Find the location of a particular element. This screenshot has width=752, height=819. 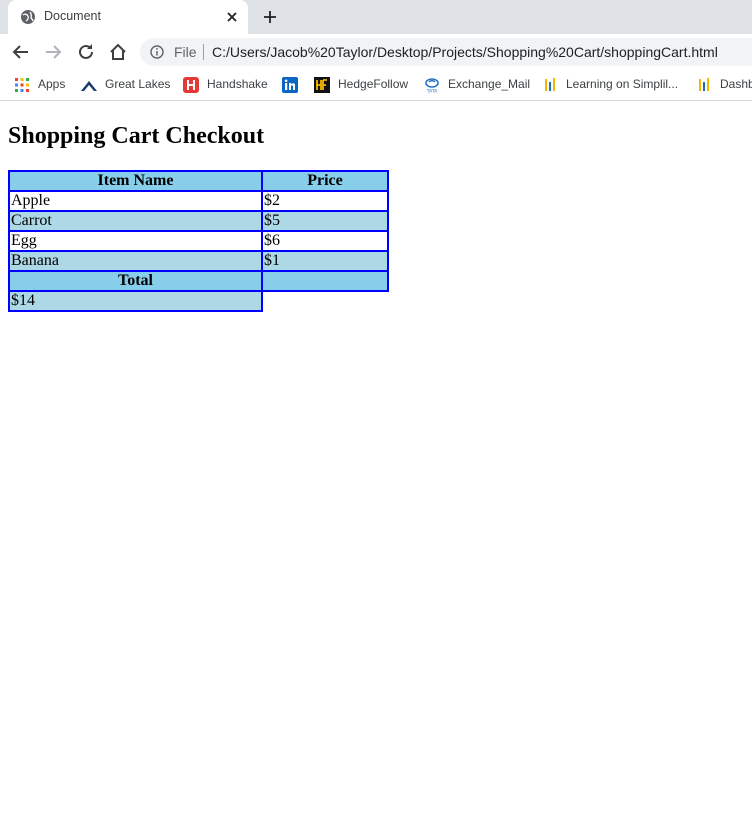

reload-icon is located at coordinates (86, 52).